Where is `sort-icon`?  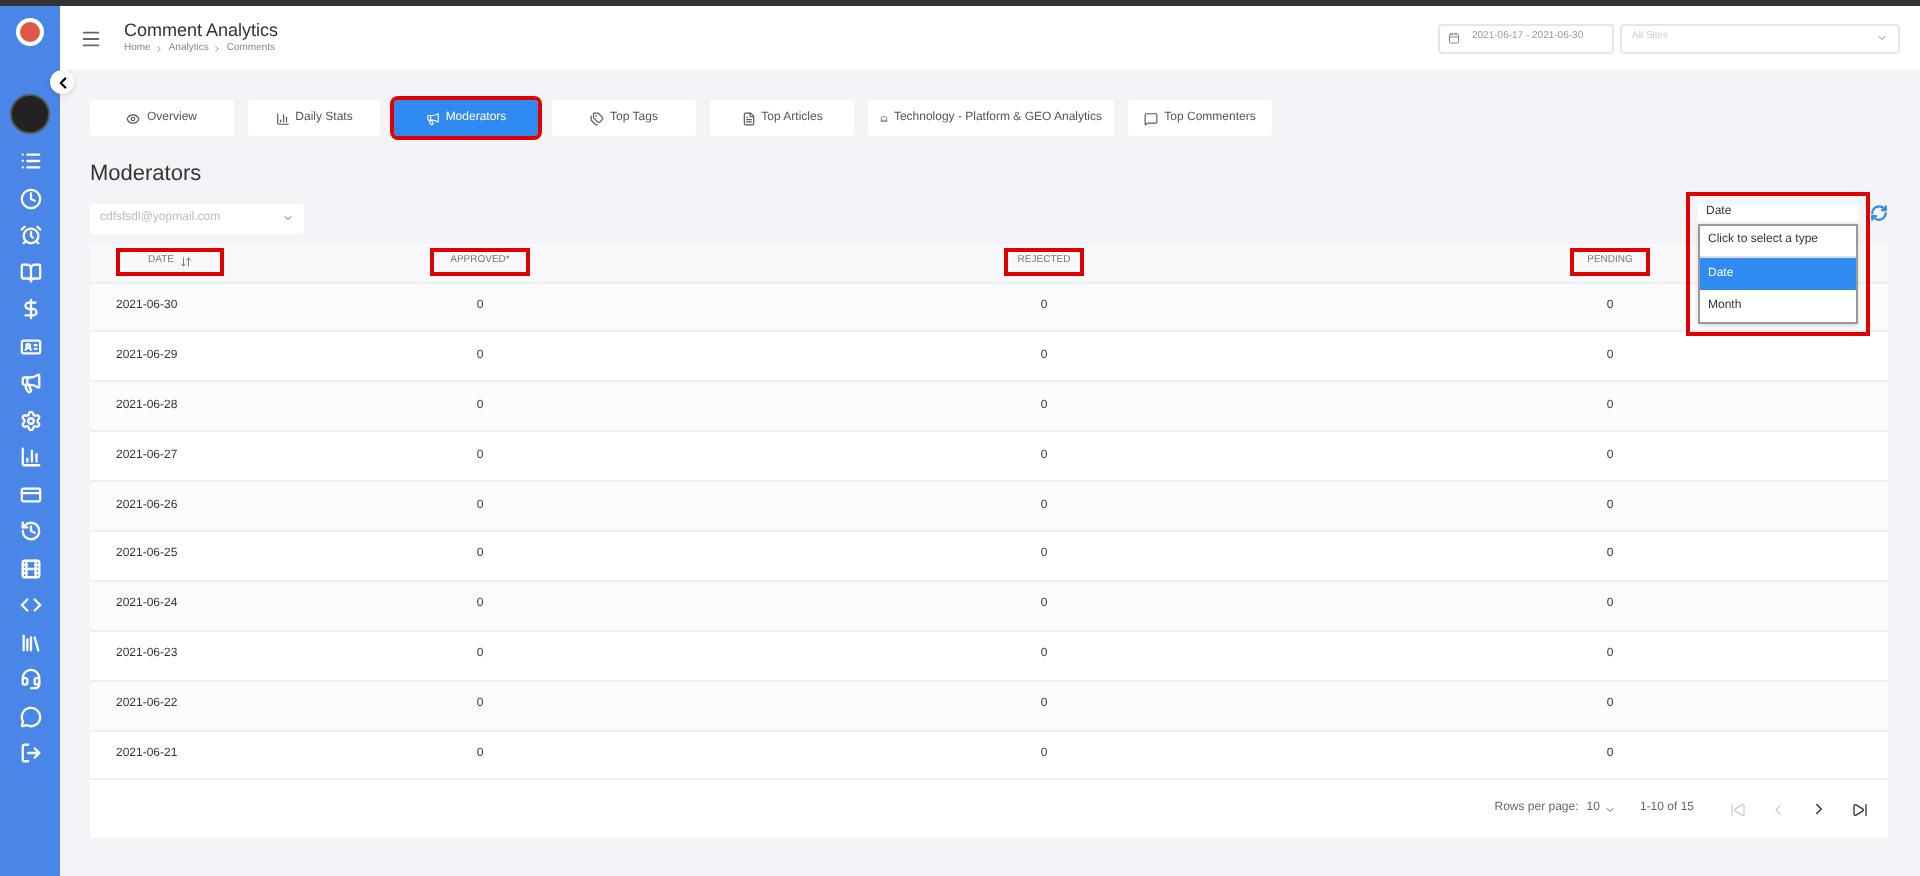 sort-icon is located at coordinates (185, 262).